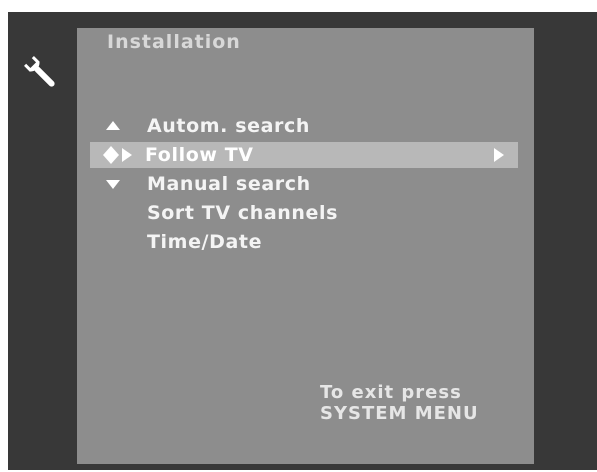  Describe the element at coordinates (228, 126) in the screenshot. I see `menu-item-label: Autom. search` at that location.